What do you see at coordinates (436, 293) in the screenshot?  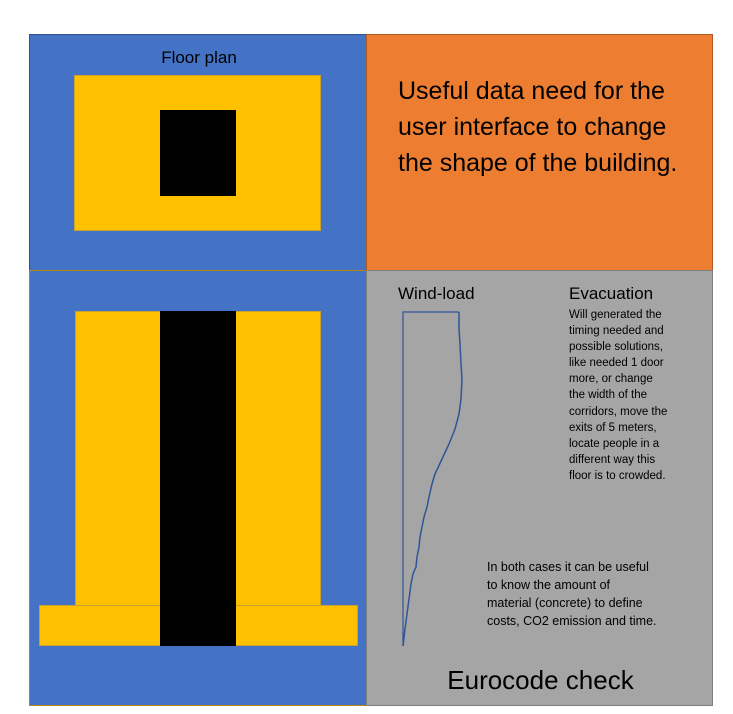 I see `wind-load-title: Wind-load` at bounding box center [436, 293].